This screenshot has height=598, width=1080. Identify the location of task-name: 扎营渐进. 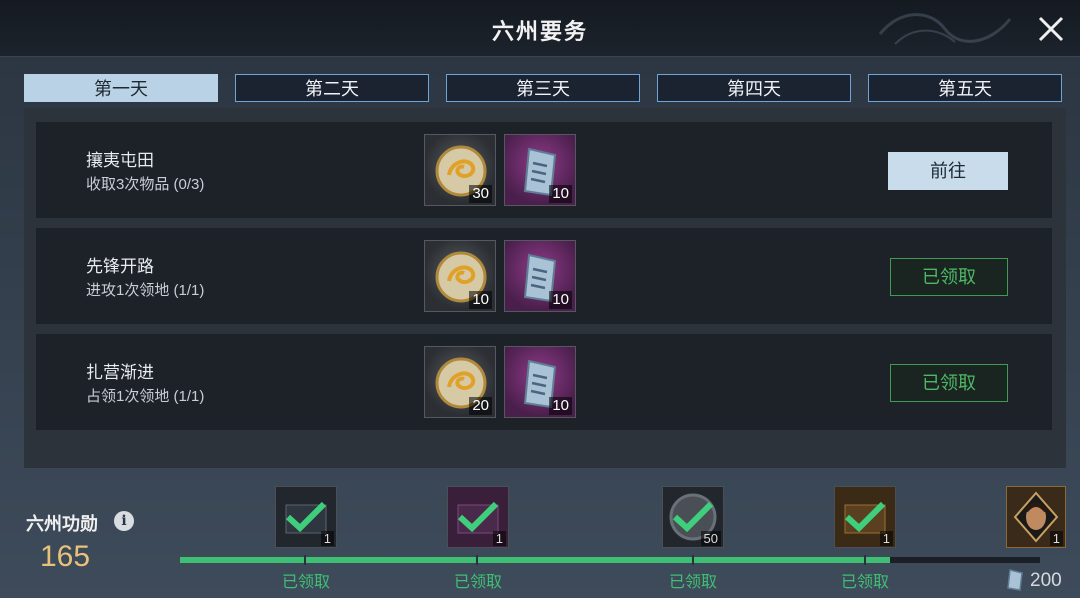
(120, 372).